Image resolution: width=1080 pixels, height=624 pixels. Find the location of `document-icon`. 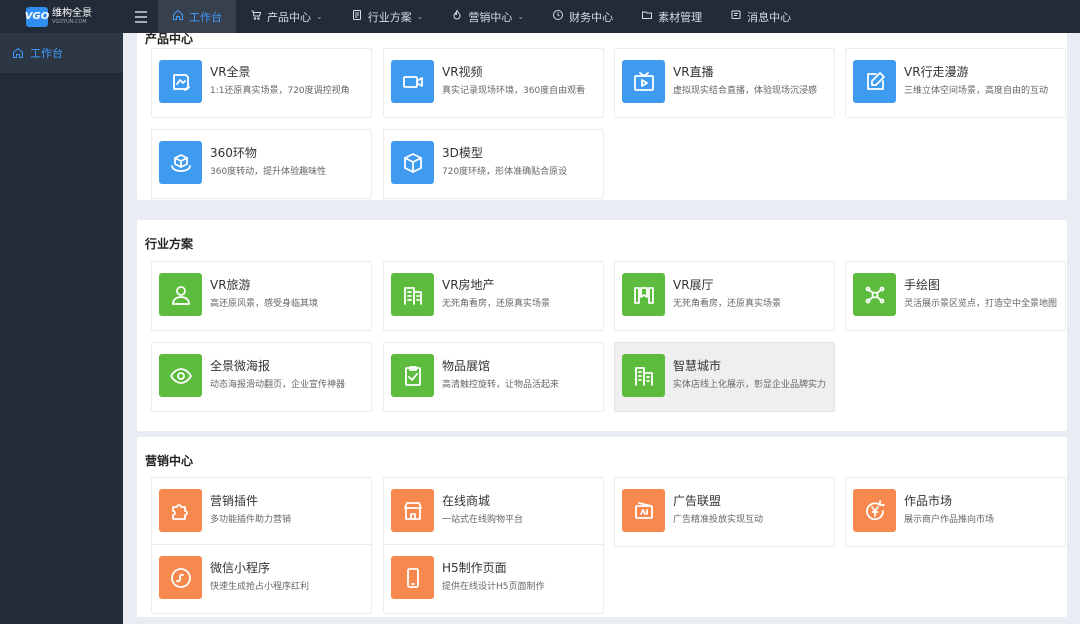

document-icon is located at coordinates (357, 16).